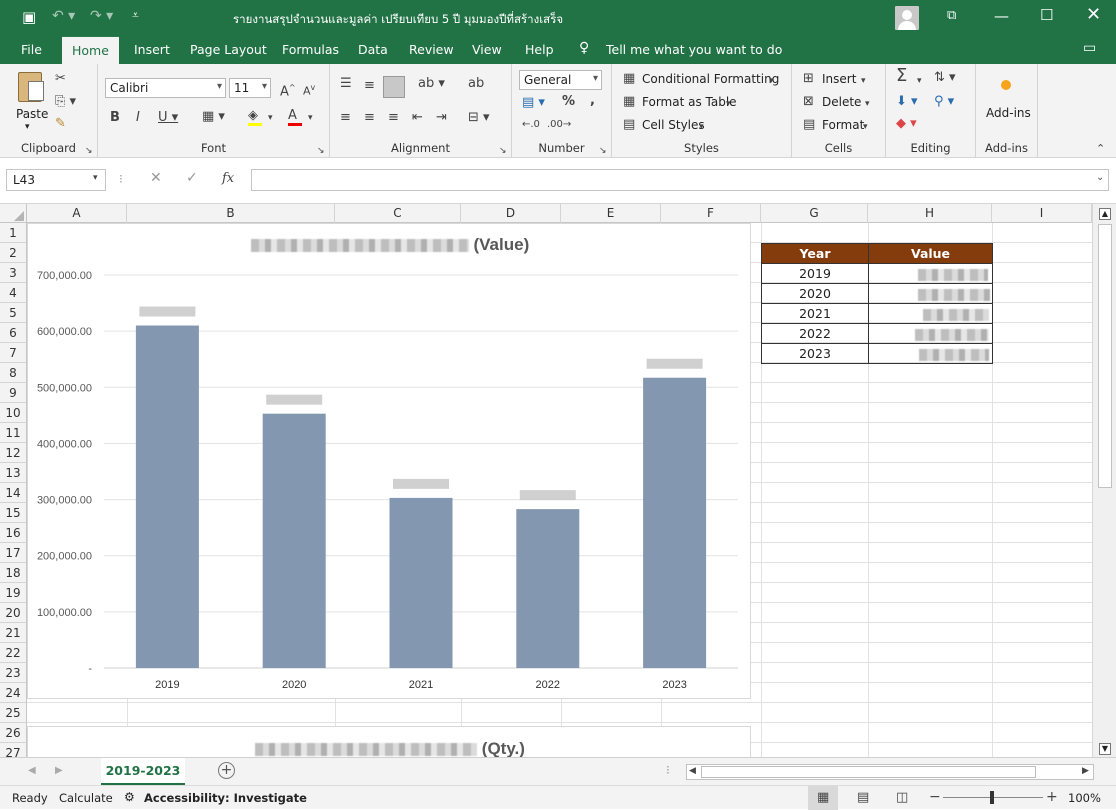  I want to click on horizontal-scrollbar: ◀ ▶, so click(890, 772).